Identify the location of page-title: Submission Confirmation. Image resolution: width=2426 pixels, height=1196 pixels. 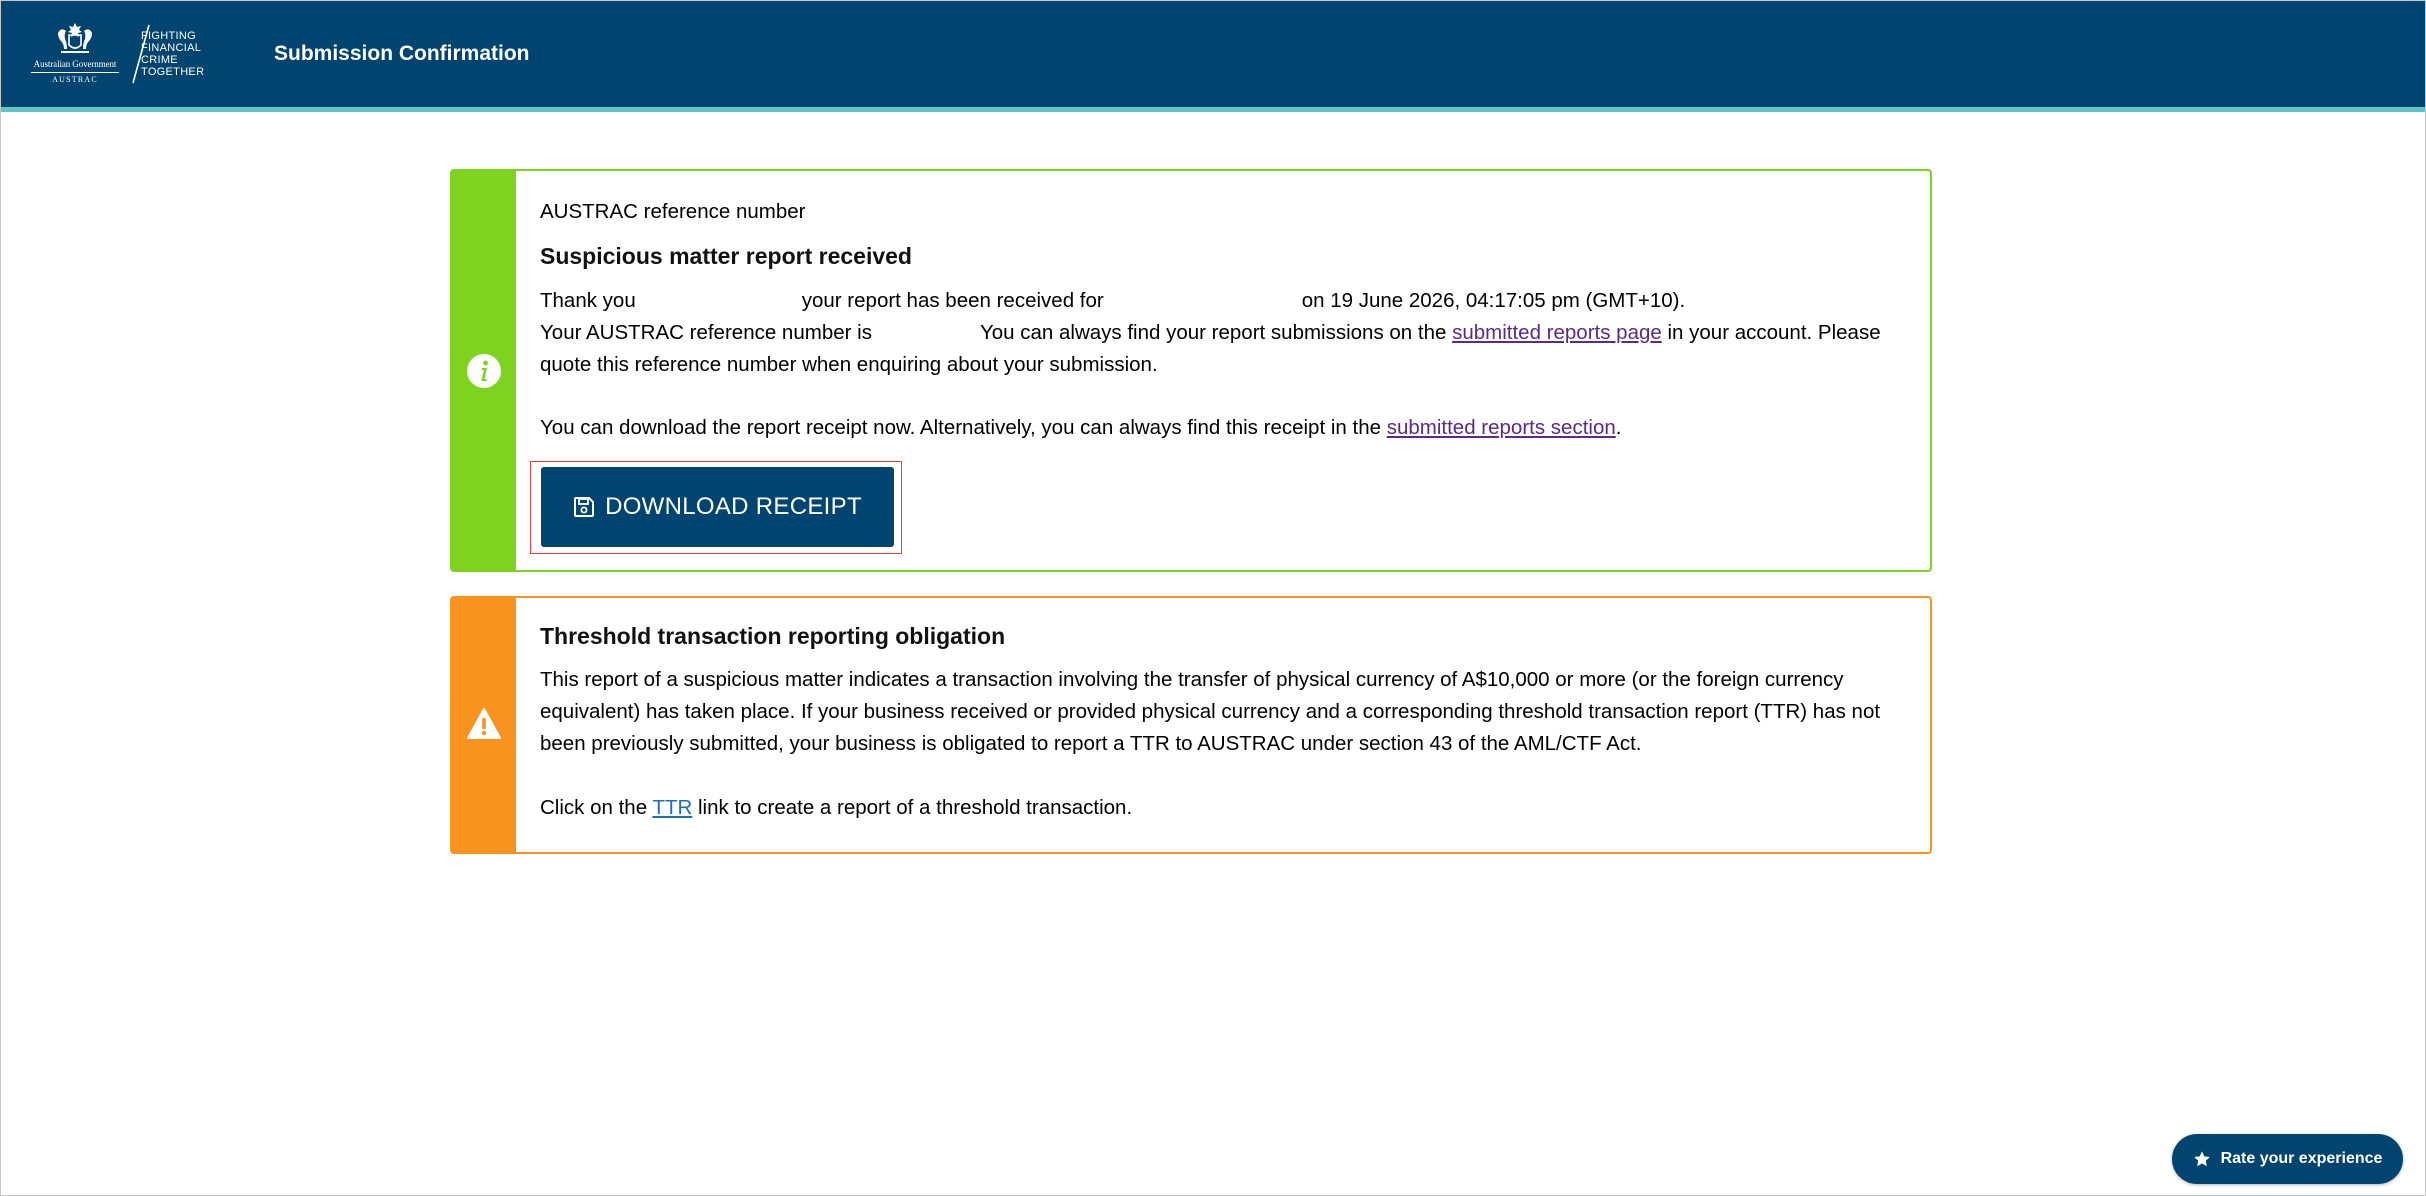
(402, 53).